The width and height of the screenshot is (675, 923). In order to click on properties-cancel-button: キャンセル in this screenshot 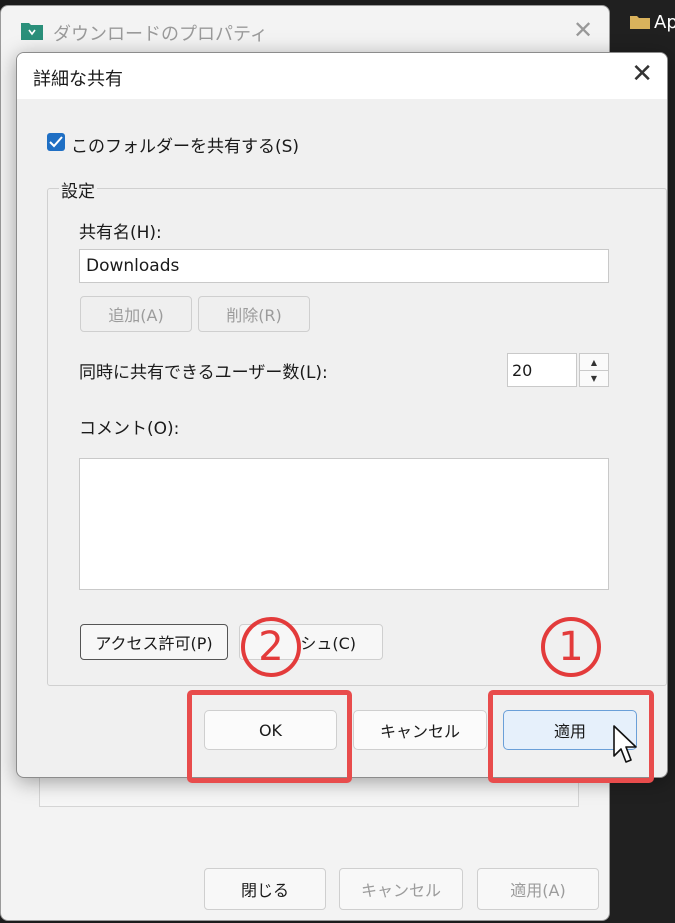, I will do `click(401, 889)`.